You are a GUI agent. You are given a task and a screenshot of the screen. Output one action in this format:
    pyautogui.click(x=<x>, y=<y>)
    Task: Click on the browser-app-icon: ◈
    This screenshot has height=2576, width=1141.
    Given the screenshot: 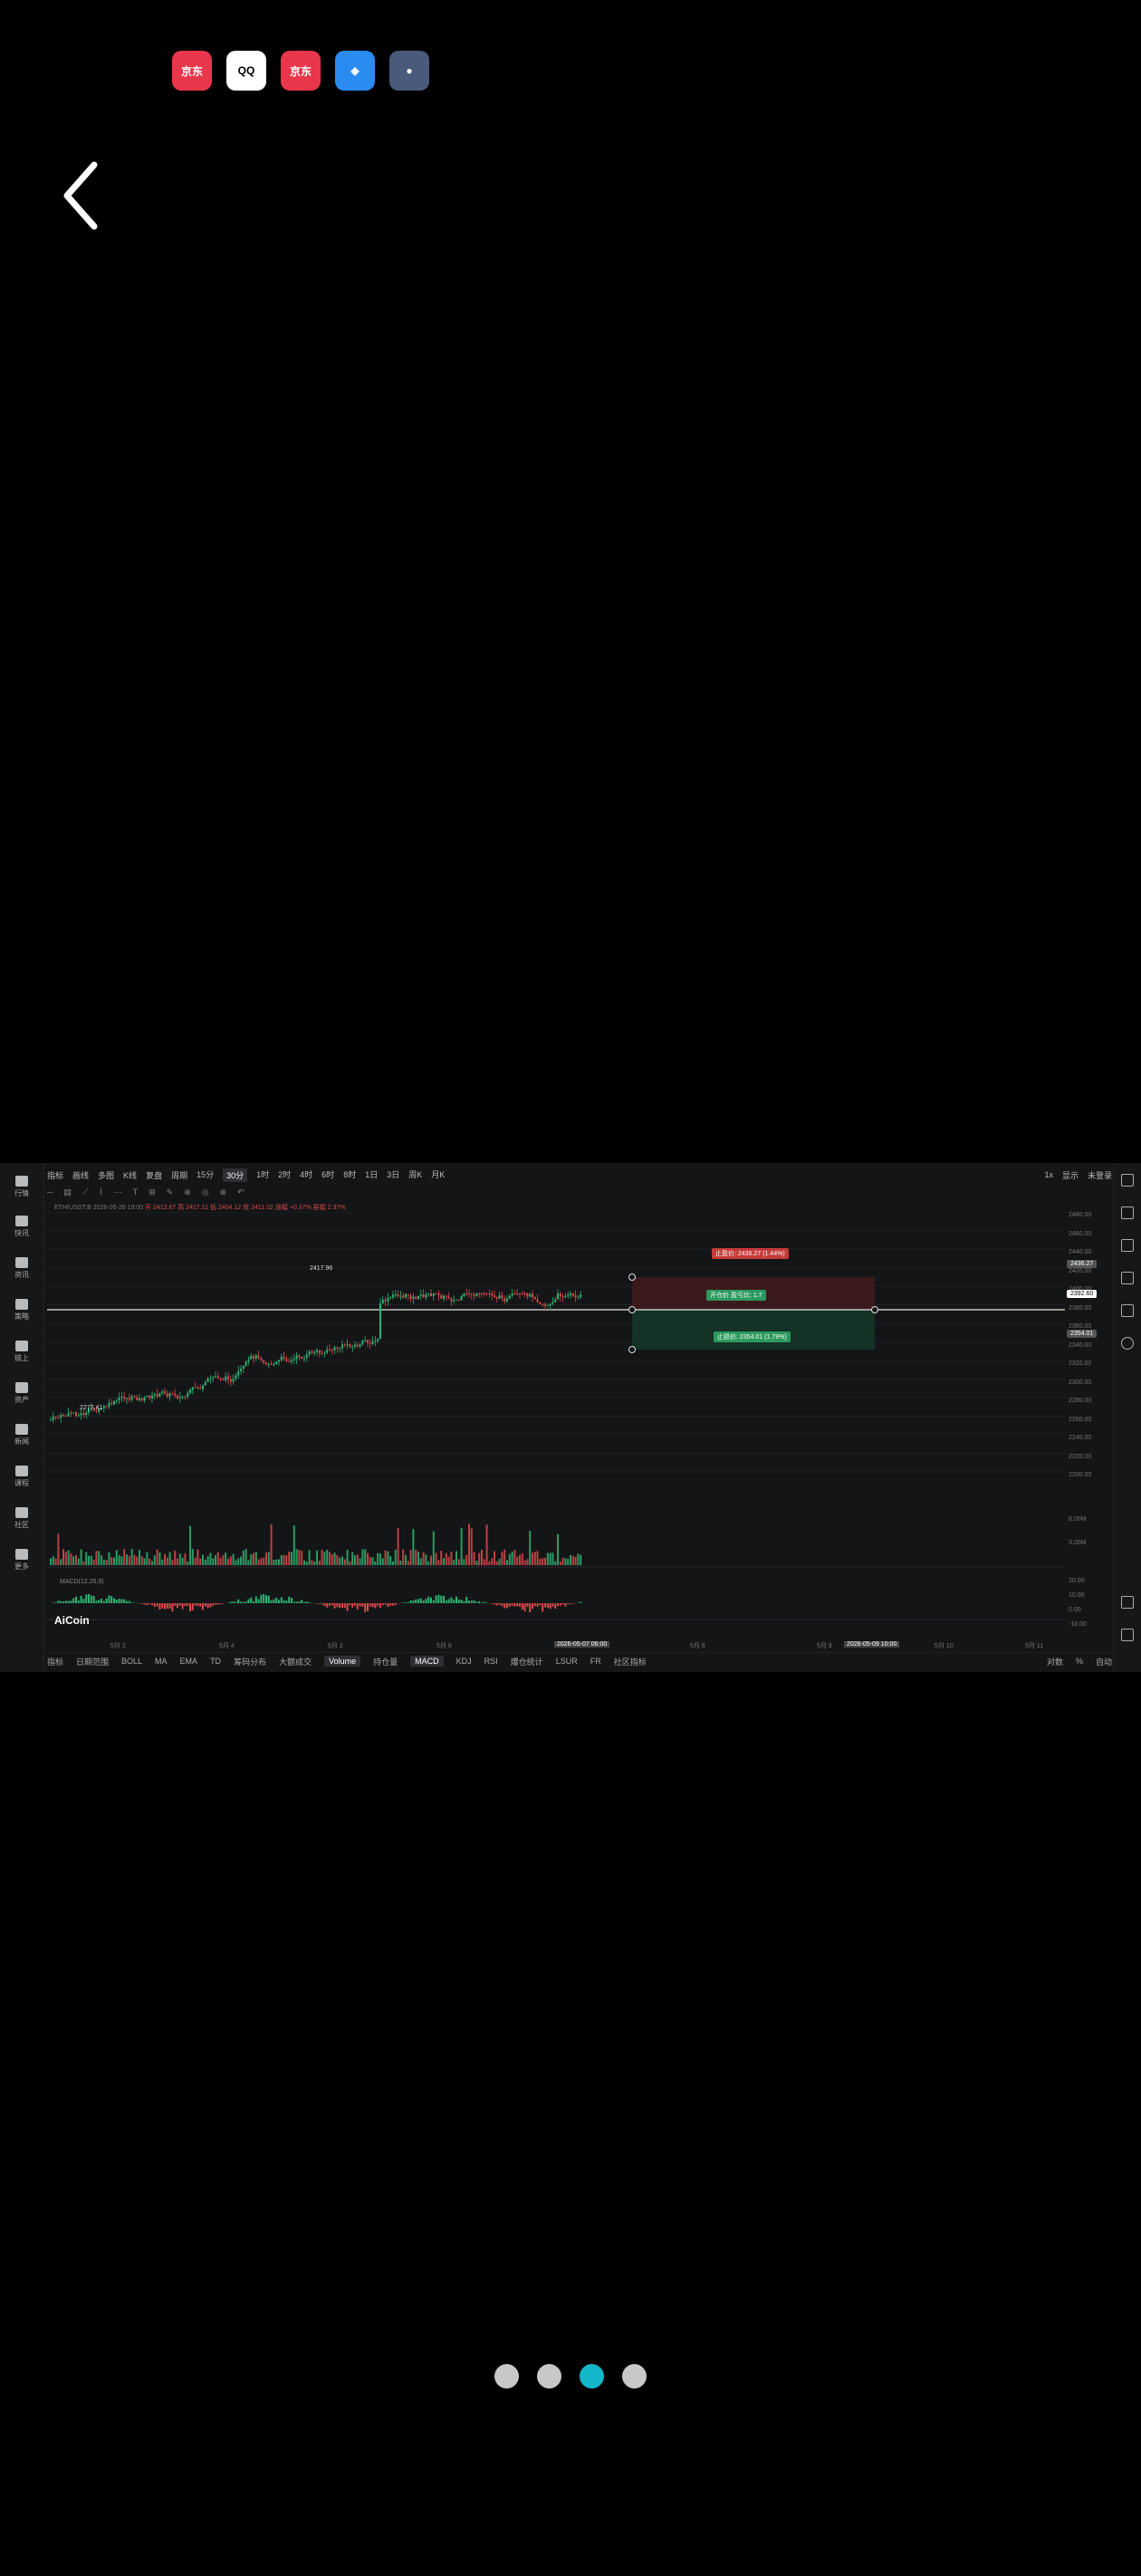 What is the action you would take?
    pyautogui.click(x=355, y=71)
    